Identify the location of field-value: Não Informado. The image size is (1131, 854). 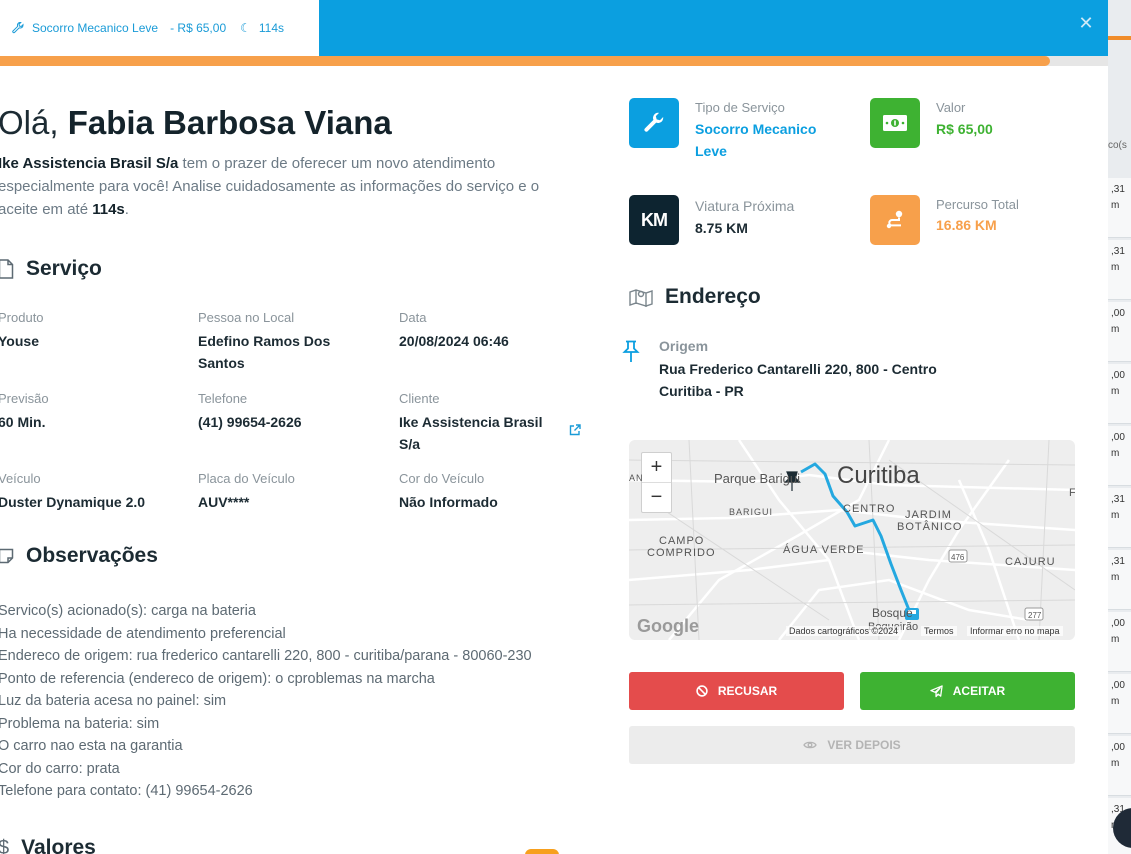
(448, 502).